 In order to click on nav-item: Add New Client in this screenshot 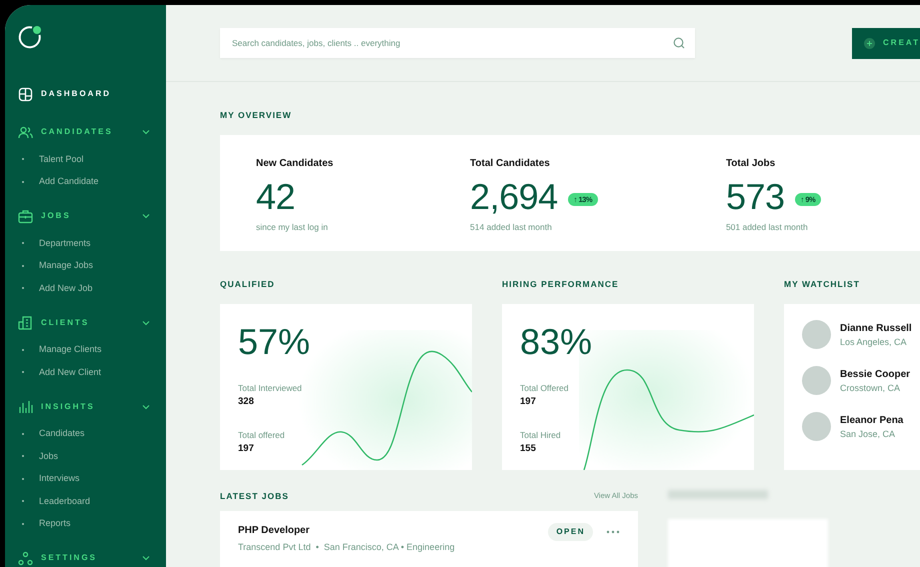, I will do `click(70, 372)`.